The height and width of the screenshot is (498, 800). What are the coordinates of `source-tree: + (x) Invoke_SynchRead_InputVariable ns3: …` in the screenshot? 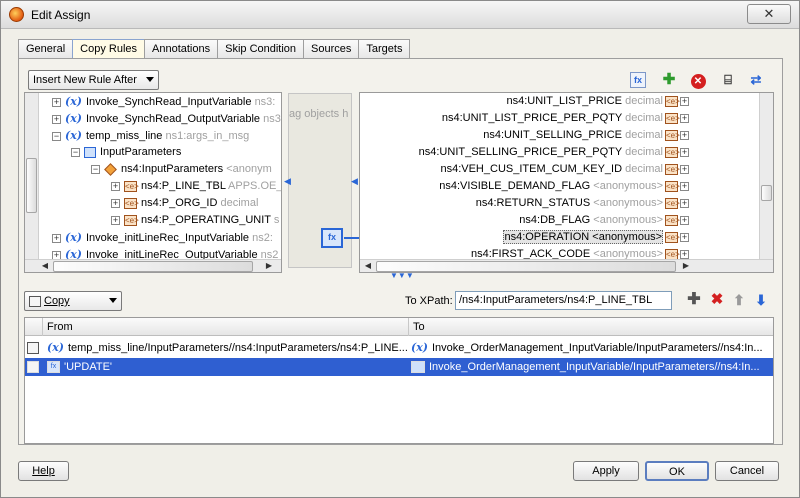 It's located at (153, 182).